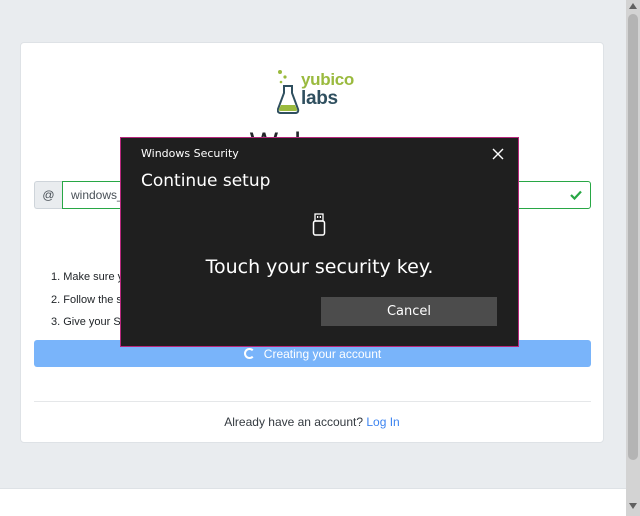 The width and height of the screenshot is (640, 516). I want to click on instruction-step: 2. Follow the s, so click(86, 299).